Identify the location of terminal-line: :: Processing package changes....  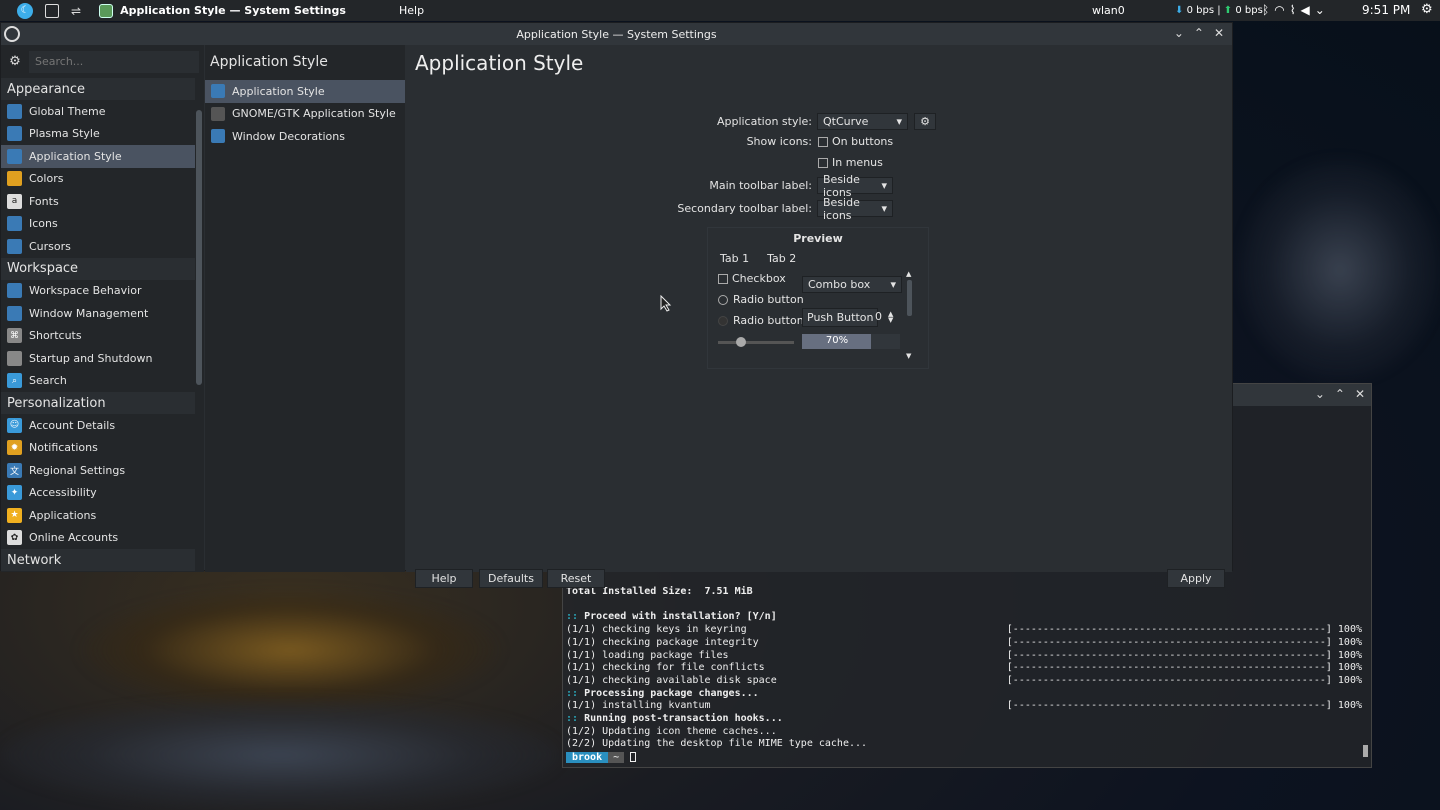
(965, 694).